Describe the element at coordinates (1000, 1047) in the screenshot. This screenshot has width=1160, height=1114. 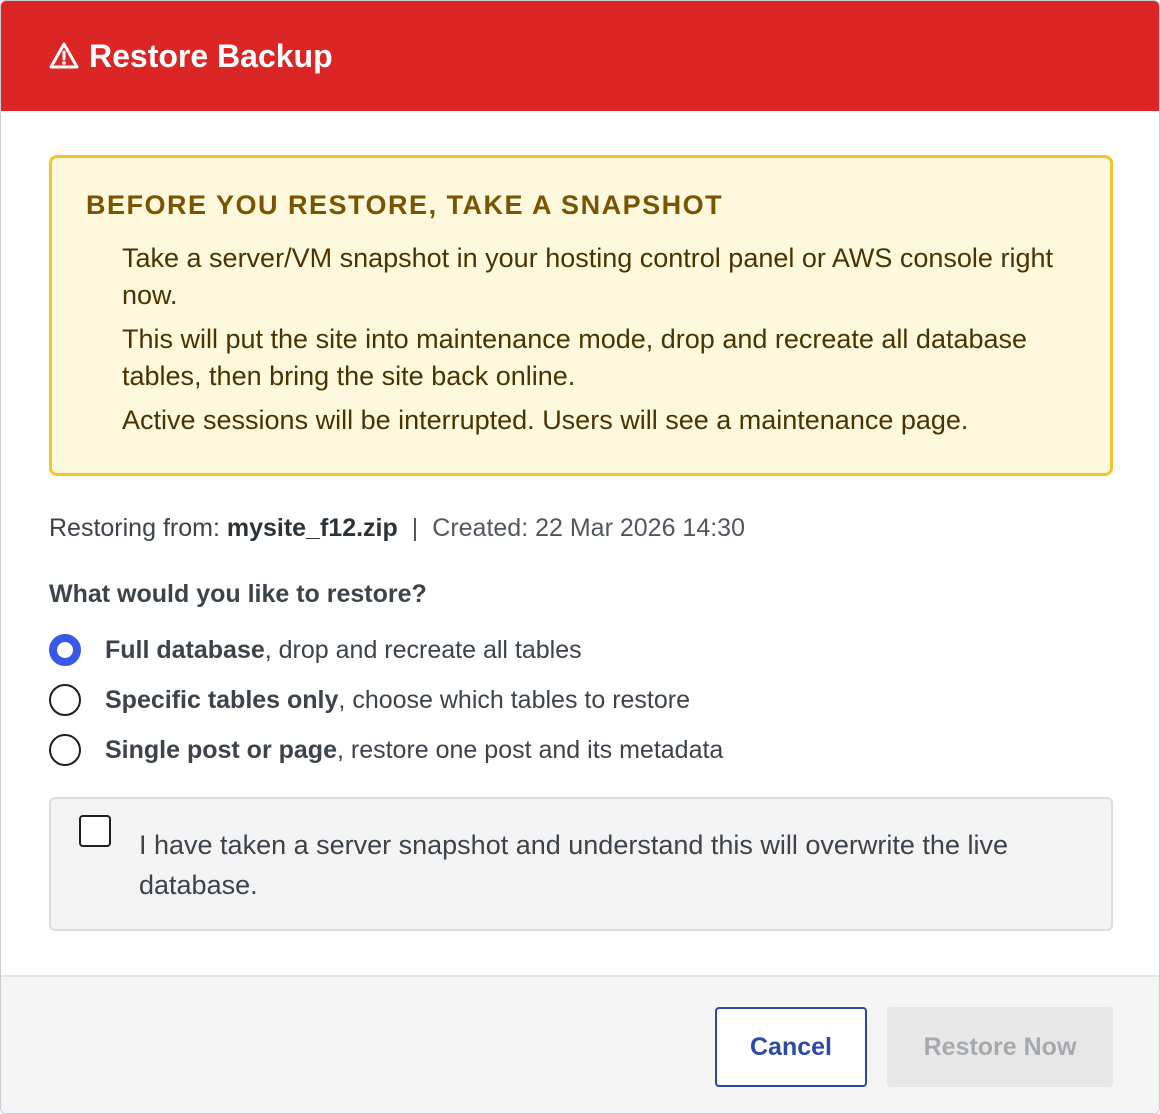
I see `restore-now-button: Restore Now` at that location.